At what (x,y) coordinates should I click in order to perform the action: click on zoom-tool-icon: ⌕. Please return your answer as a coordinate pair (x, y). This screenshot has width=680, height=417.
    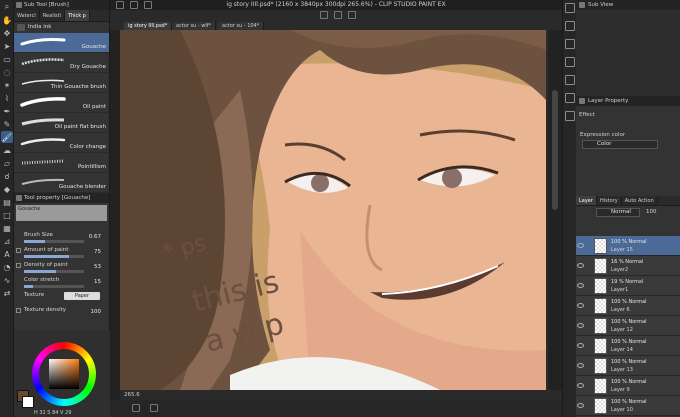
    Looking at the image, I should click on (7, 7).